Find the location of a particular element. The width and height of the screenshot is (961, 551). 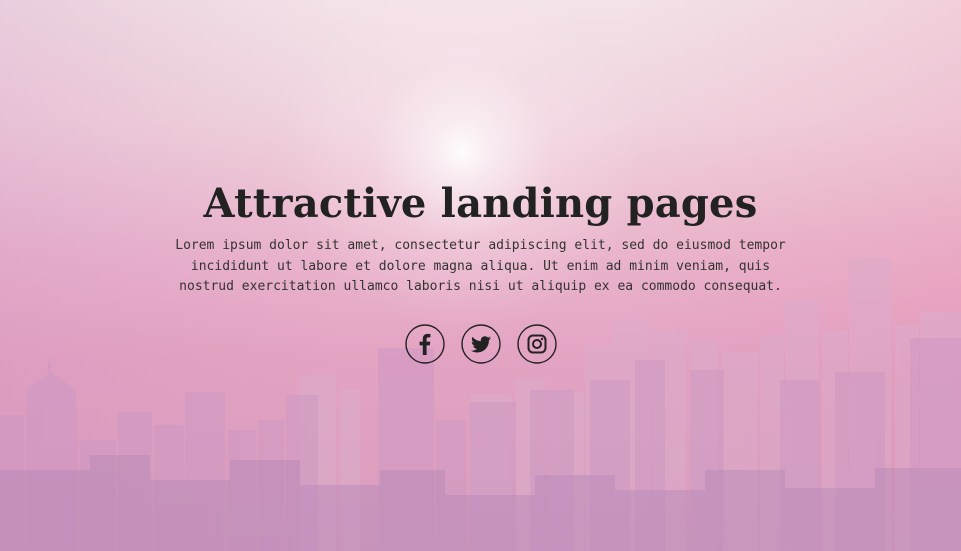

facebook-link is located at coordinates (424, 343).